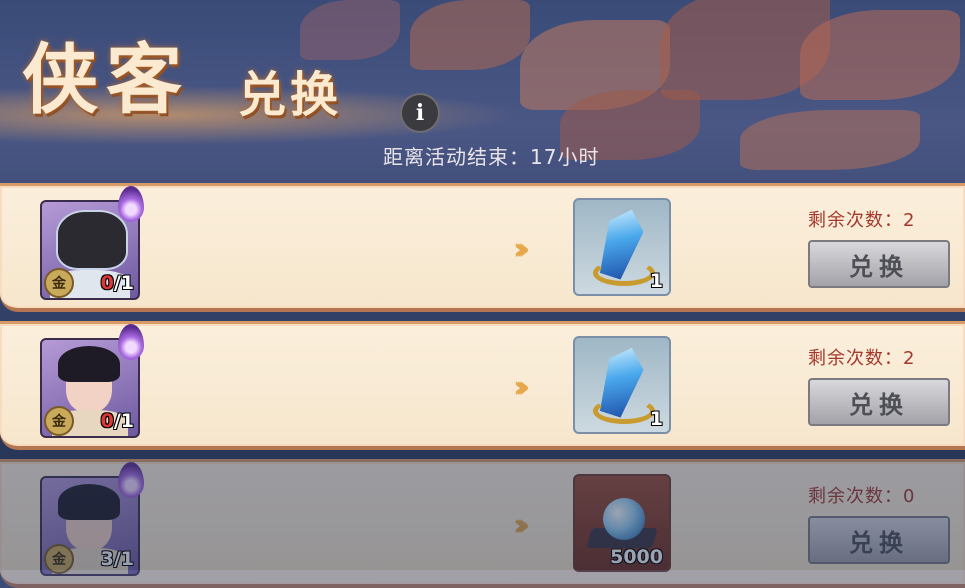 This screenshot has height=588, width=965. I want to click on title-sub: 兑换, so click(290, 95).